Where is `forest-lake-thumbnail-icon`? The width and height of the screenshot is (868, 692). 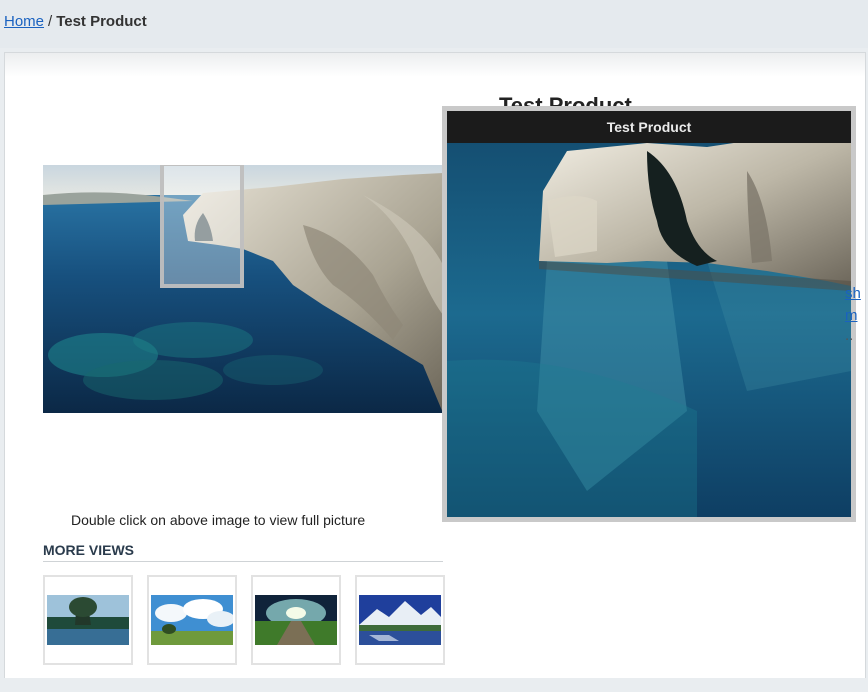
forest-lake-thumbnail-icon is located at coordinates (88, 620).